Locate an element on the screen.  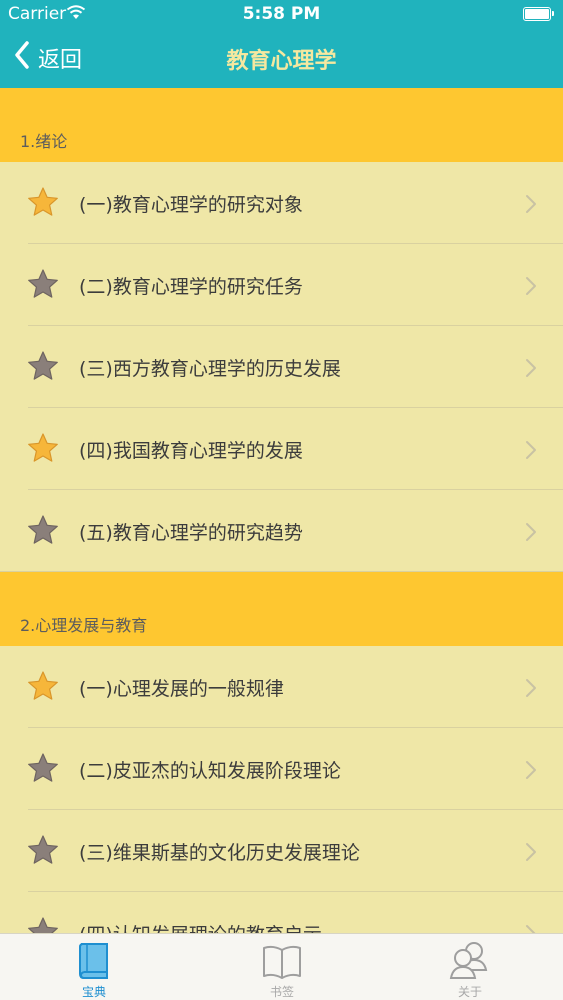
tab-label: 书签 is located at coordinates (281, 992).